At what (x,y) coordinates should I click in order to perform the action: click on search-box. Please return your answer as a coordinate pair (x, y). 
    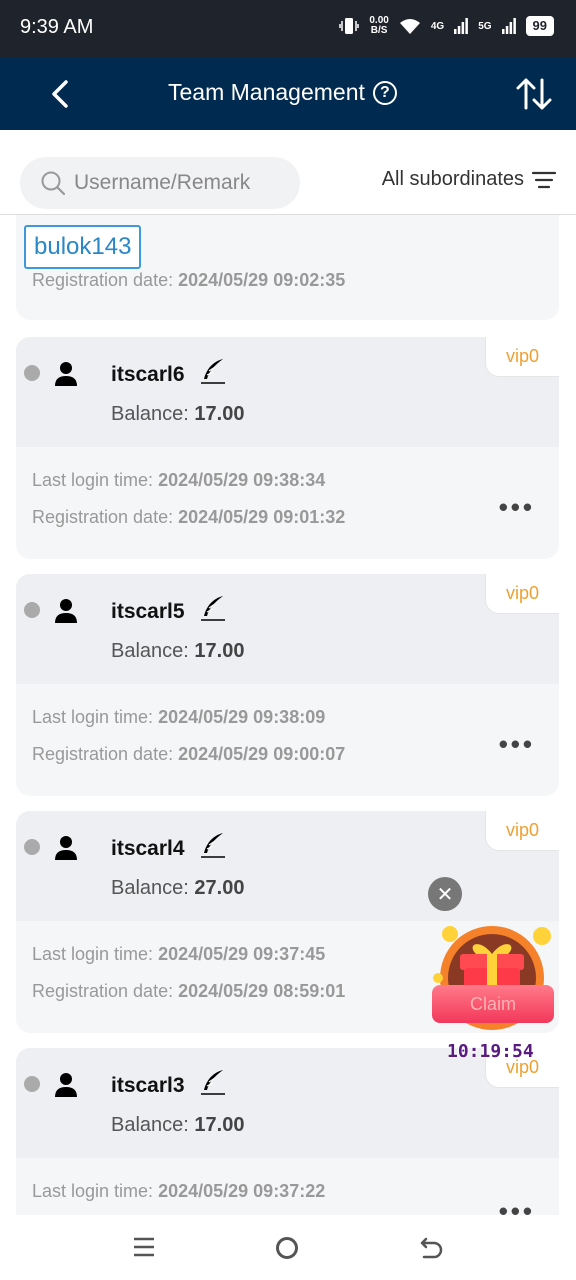
    Looking at the image, I should click on (160, 183).